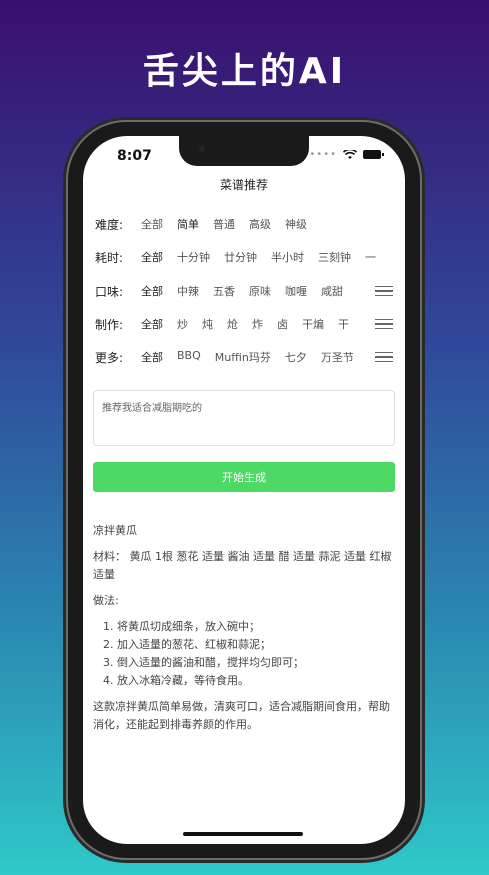 The image size is (489, 875). Describe the element at coordinates (256, 645) in the screenshot. I see `step-item: 加入适量的葱花、红椒和蒜泥；` at that location.